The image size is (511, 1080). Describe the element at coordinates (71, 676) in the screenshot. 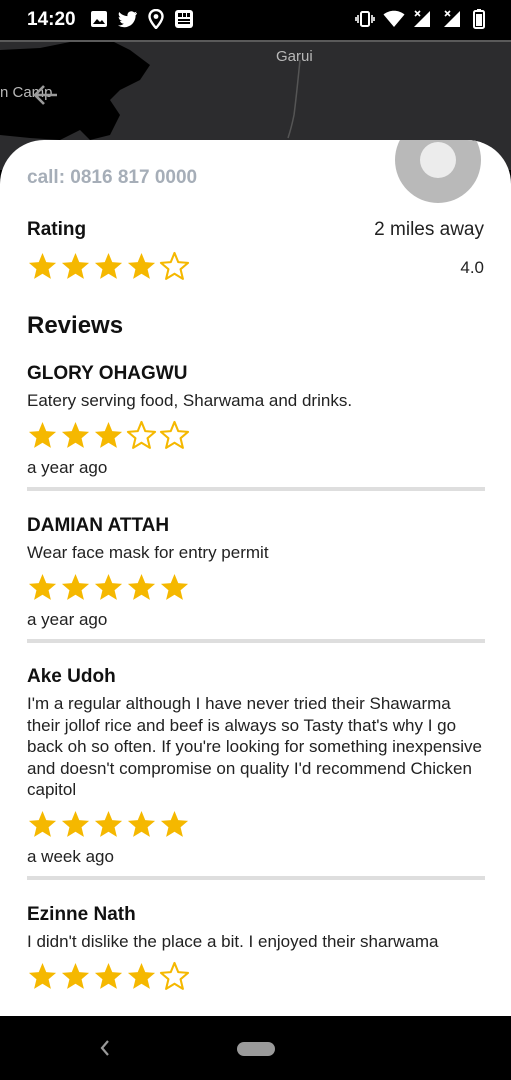

I see `review-author: Ake Udoh` at that location.